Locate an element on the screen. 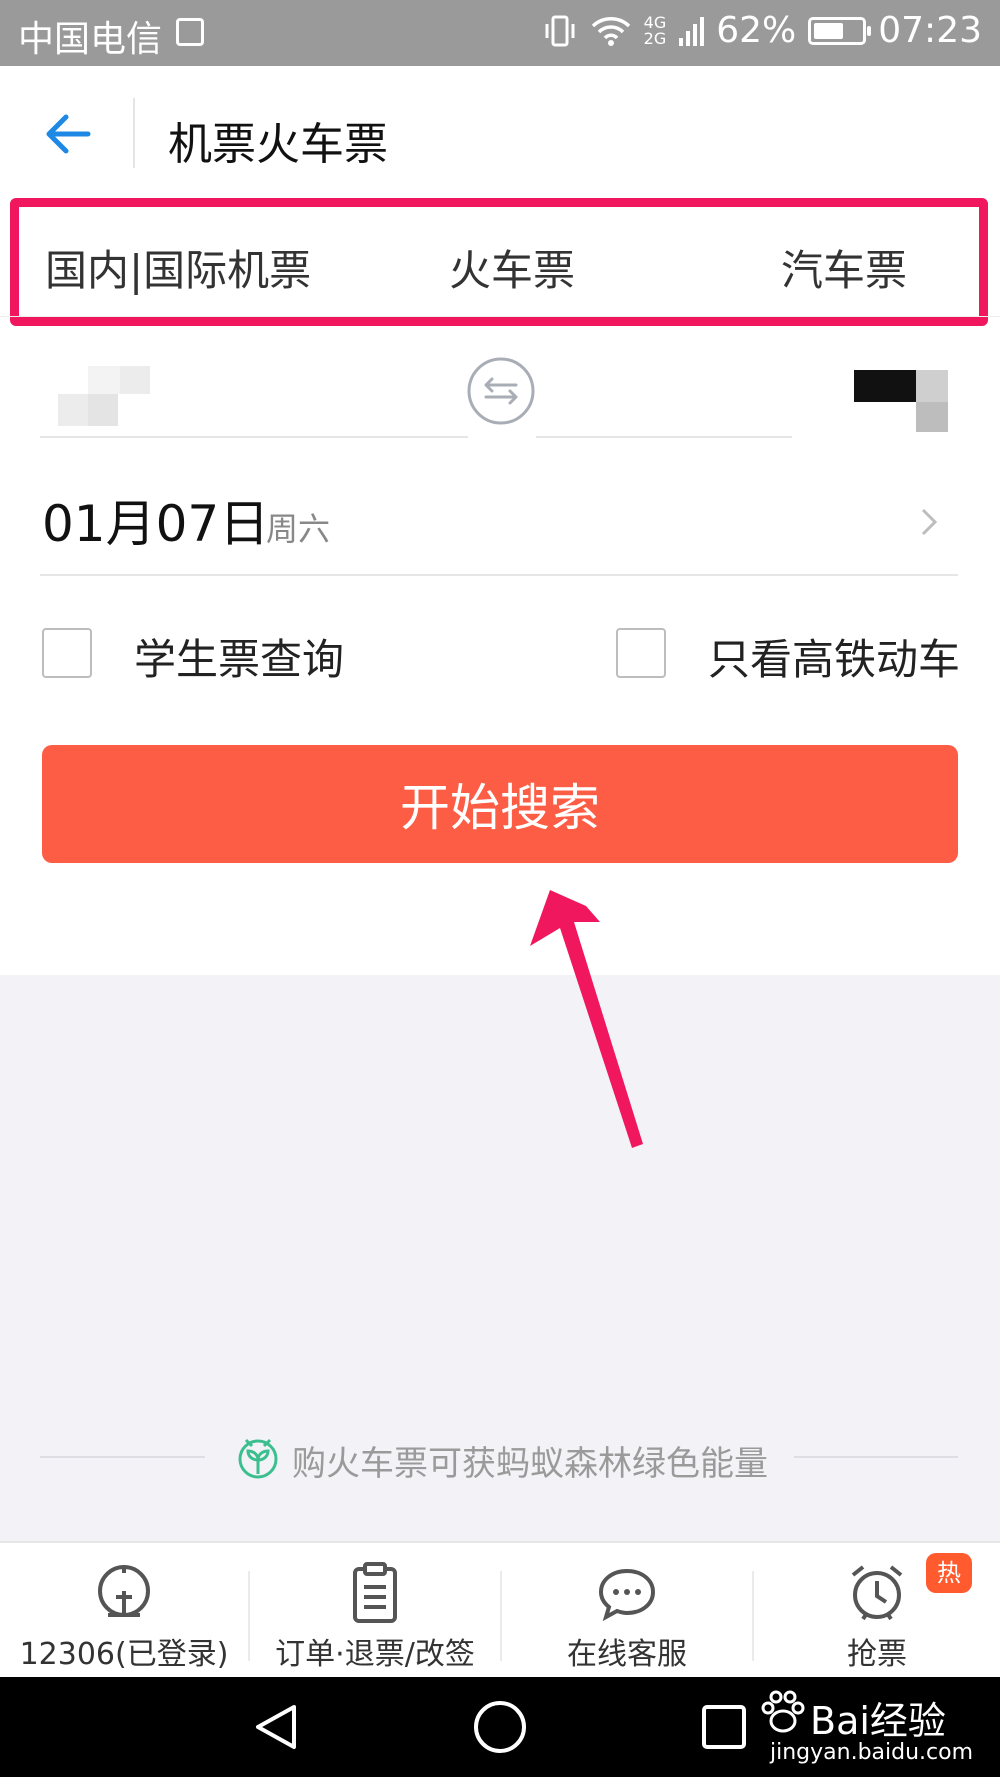 This screenshot has height=1777, width=1000. app-header: 机票火车票 is located at coordinates (500, 134).